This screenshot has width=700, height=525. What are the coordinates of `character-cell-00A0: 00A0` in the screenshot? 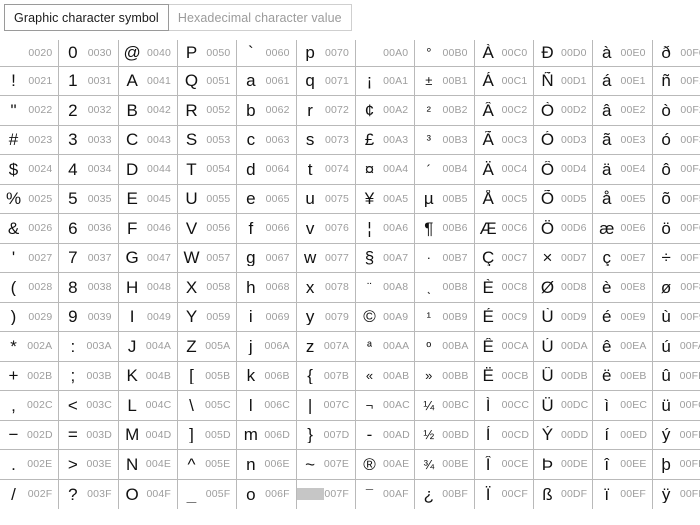 It's located at (385, 53).